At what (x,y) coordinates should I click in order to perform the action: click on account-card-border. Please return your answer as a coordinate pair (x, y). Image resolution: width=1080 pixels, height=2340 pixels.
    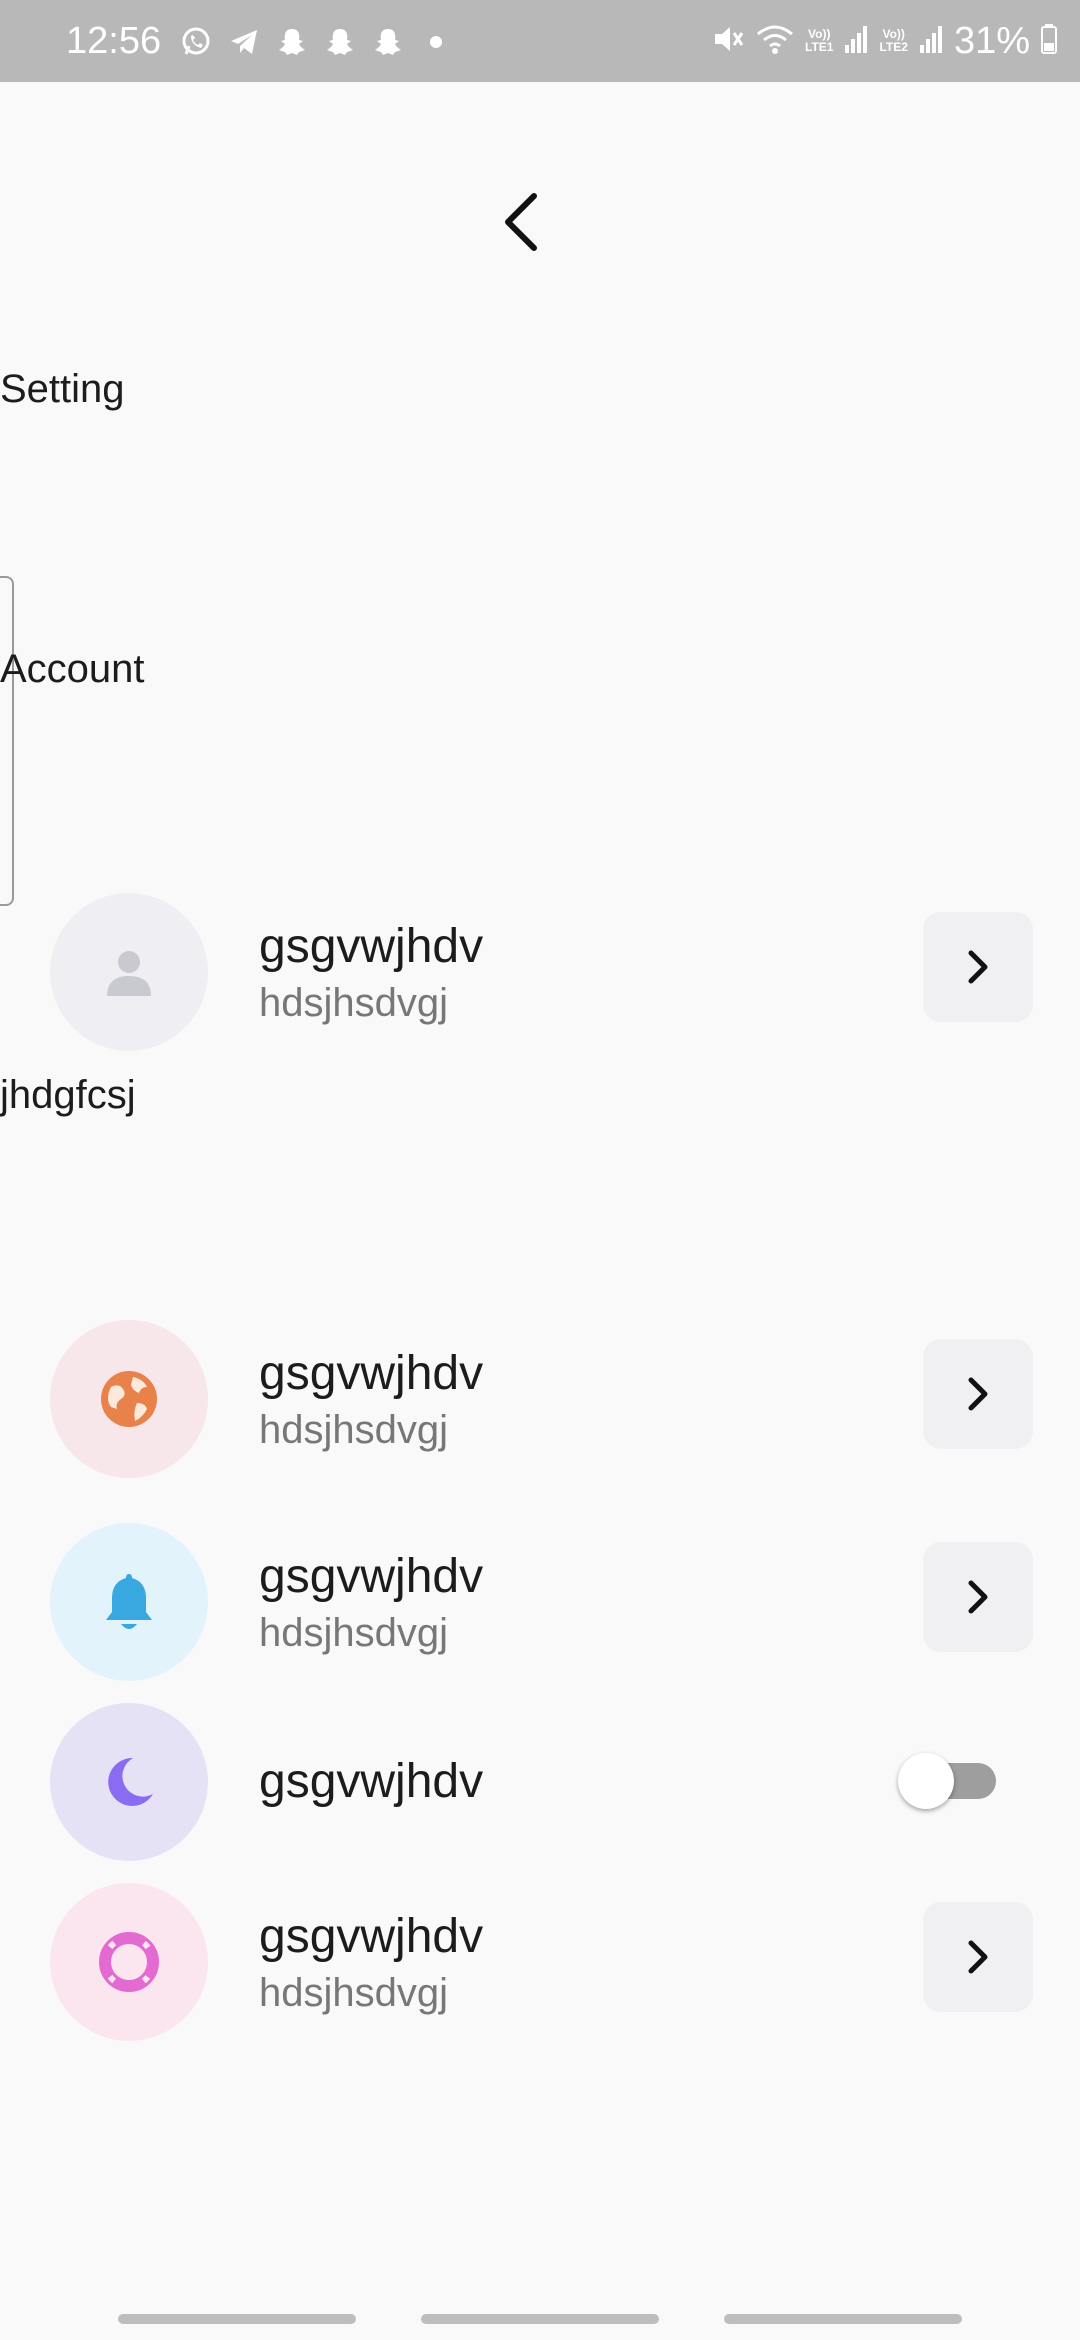
    Looking at the image, I should click on (7, 741).